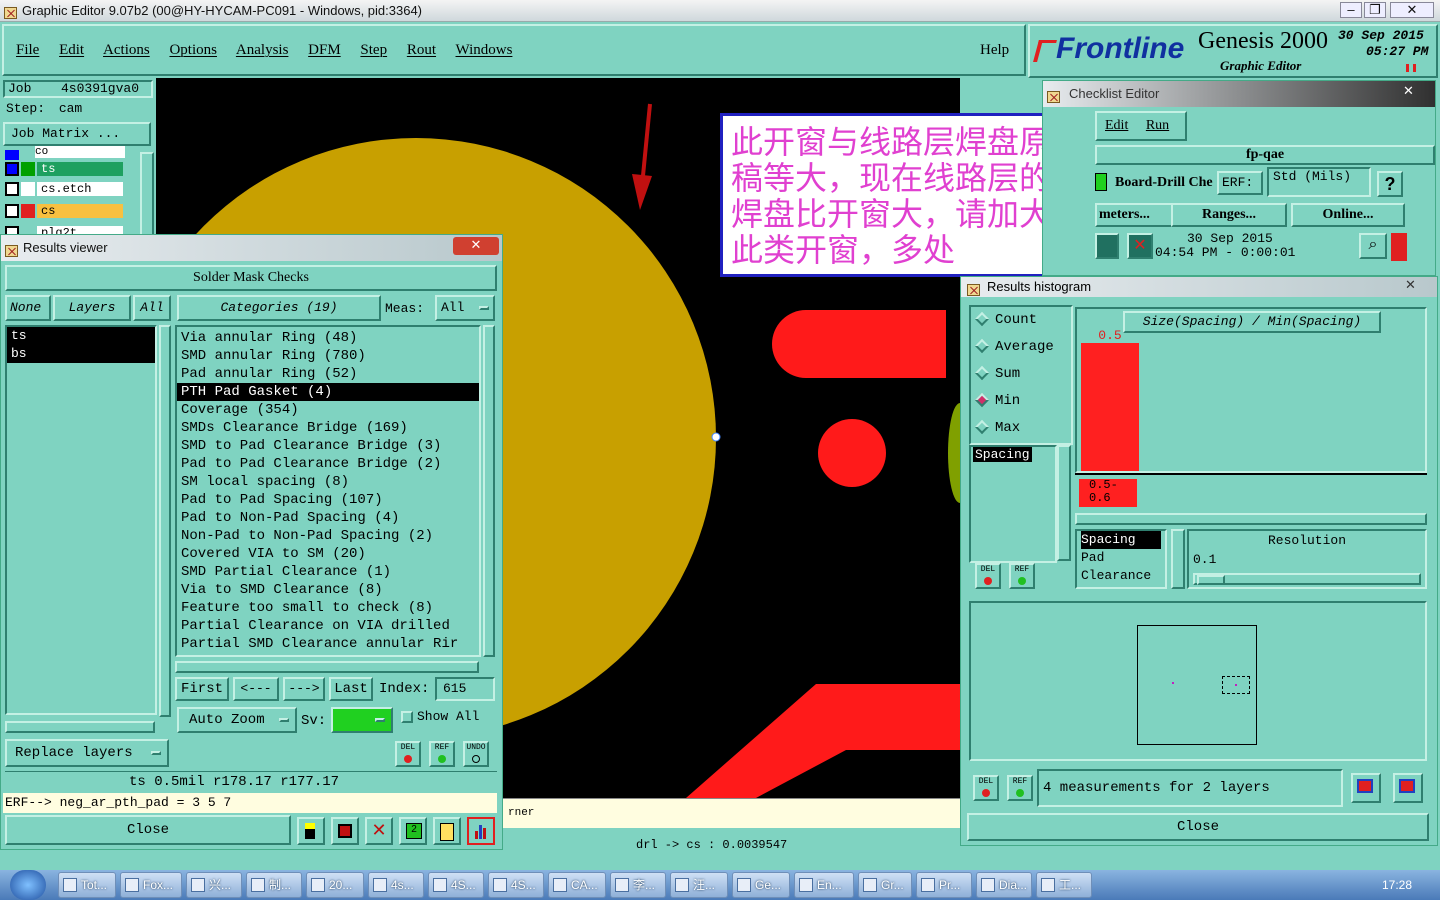 The width and height of the screenshot is (1440, 900). Describe the element at coordinates (256, 689) in the screenshot. I see `prev-button: <---` at that location.